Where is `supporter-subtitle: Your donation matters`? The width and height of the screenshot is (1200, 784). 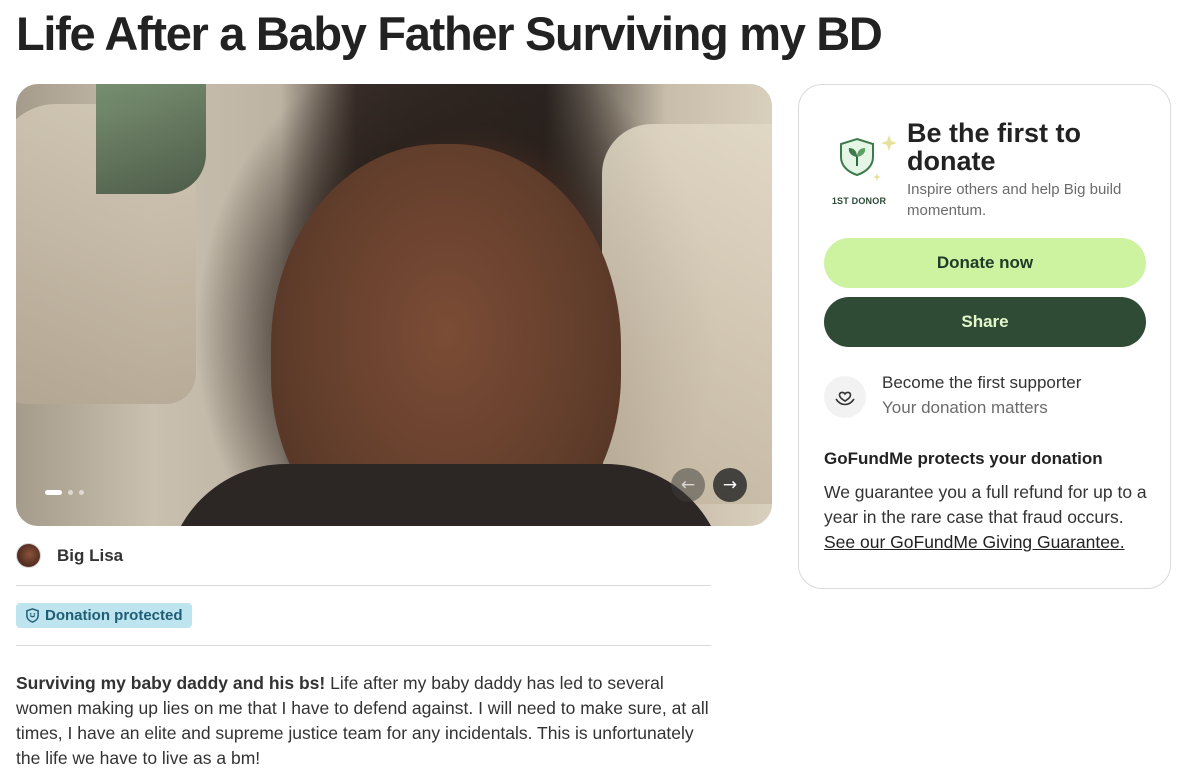 supporter-subtitle: Your donation matters is located at coordinates (965, 407).